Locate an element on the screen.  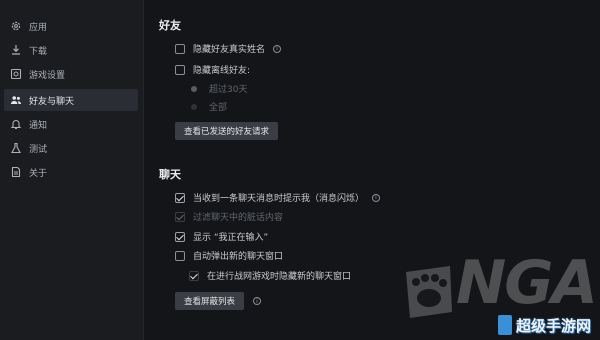
site-logo: 超级手游网 is located at coordinates (548, 325).